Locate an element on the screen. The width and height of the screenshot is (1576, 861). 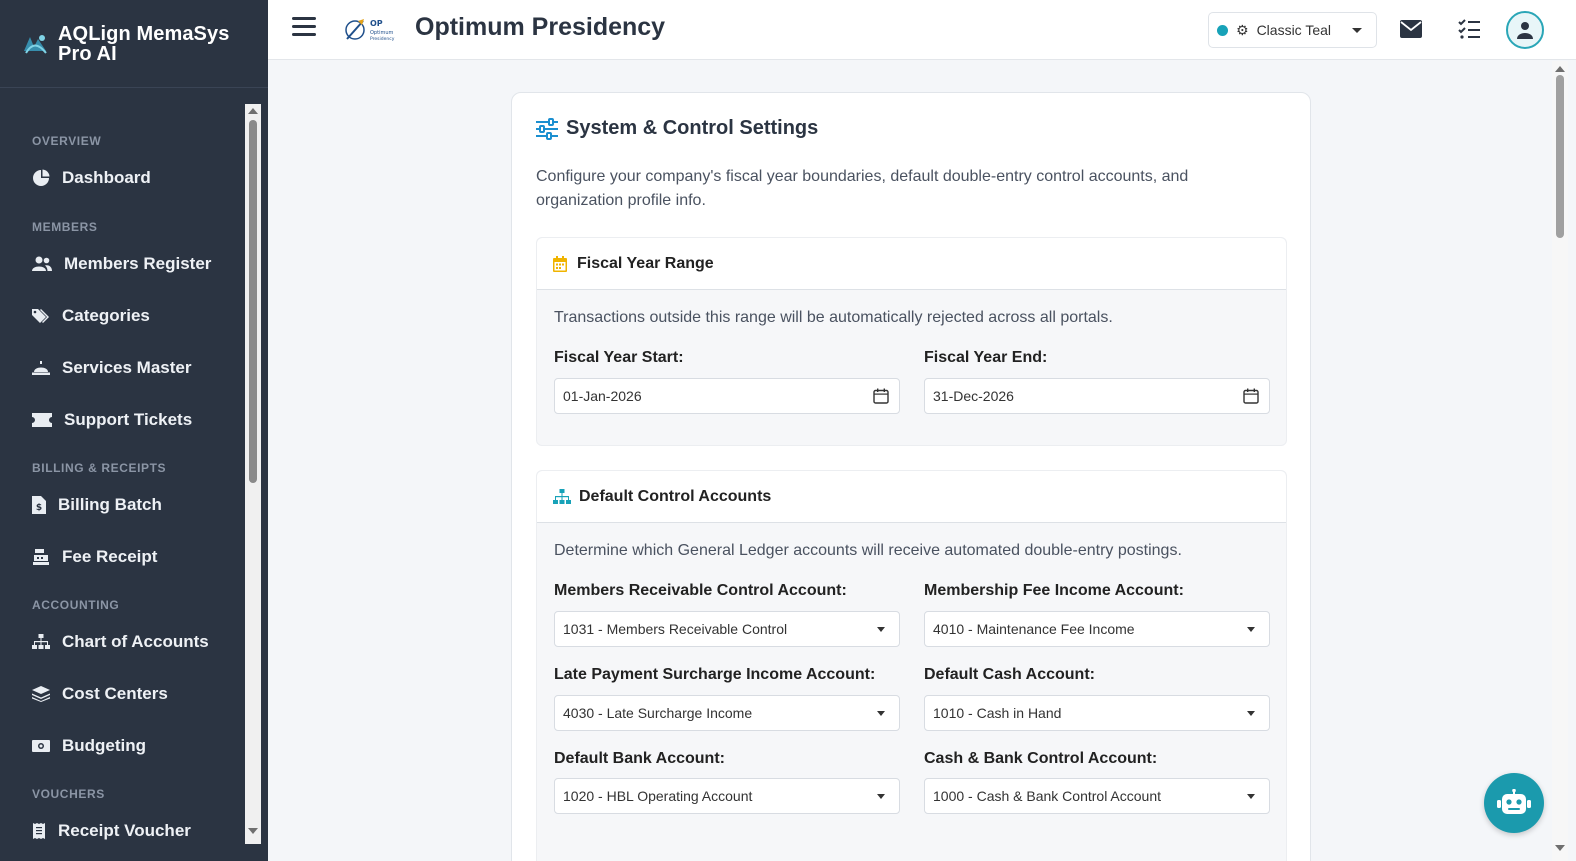
default-cash-value: 1010 - Cash in Hand is located at coordinates (997, 713).